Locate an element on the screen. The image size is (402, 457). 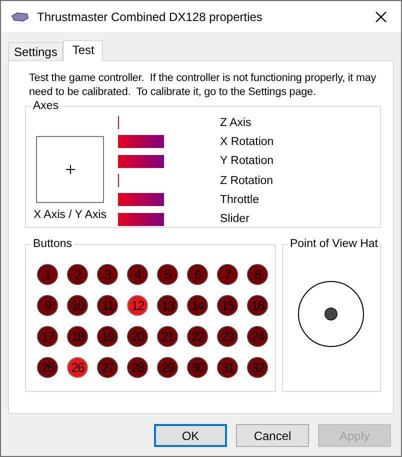
pov-hat-drawing is located at coordinates (331, 314).